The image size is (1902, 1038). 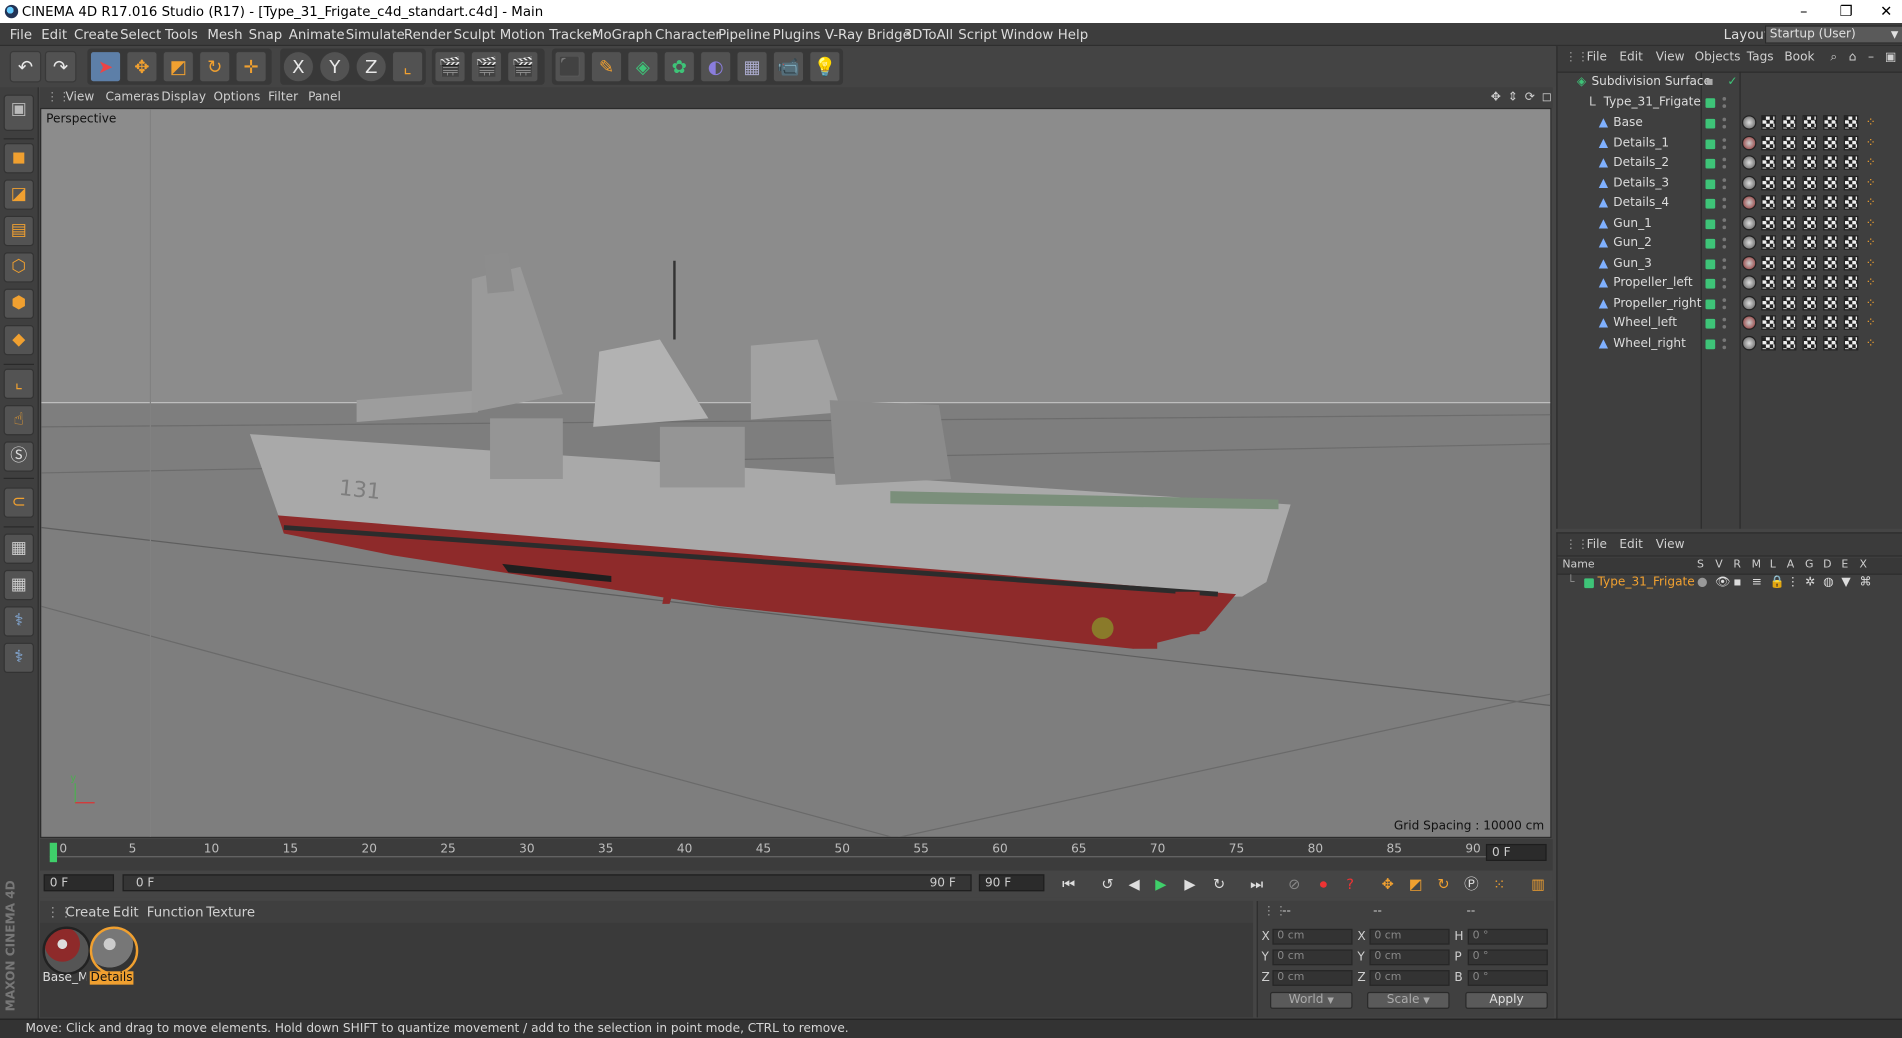 I want to click on layer-col-name: Name, so click(x=1578, y=565).